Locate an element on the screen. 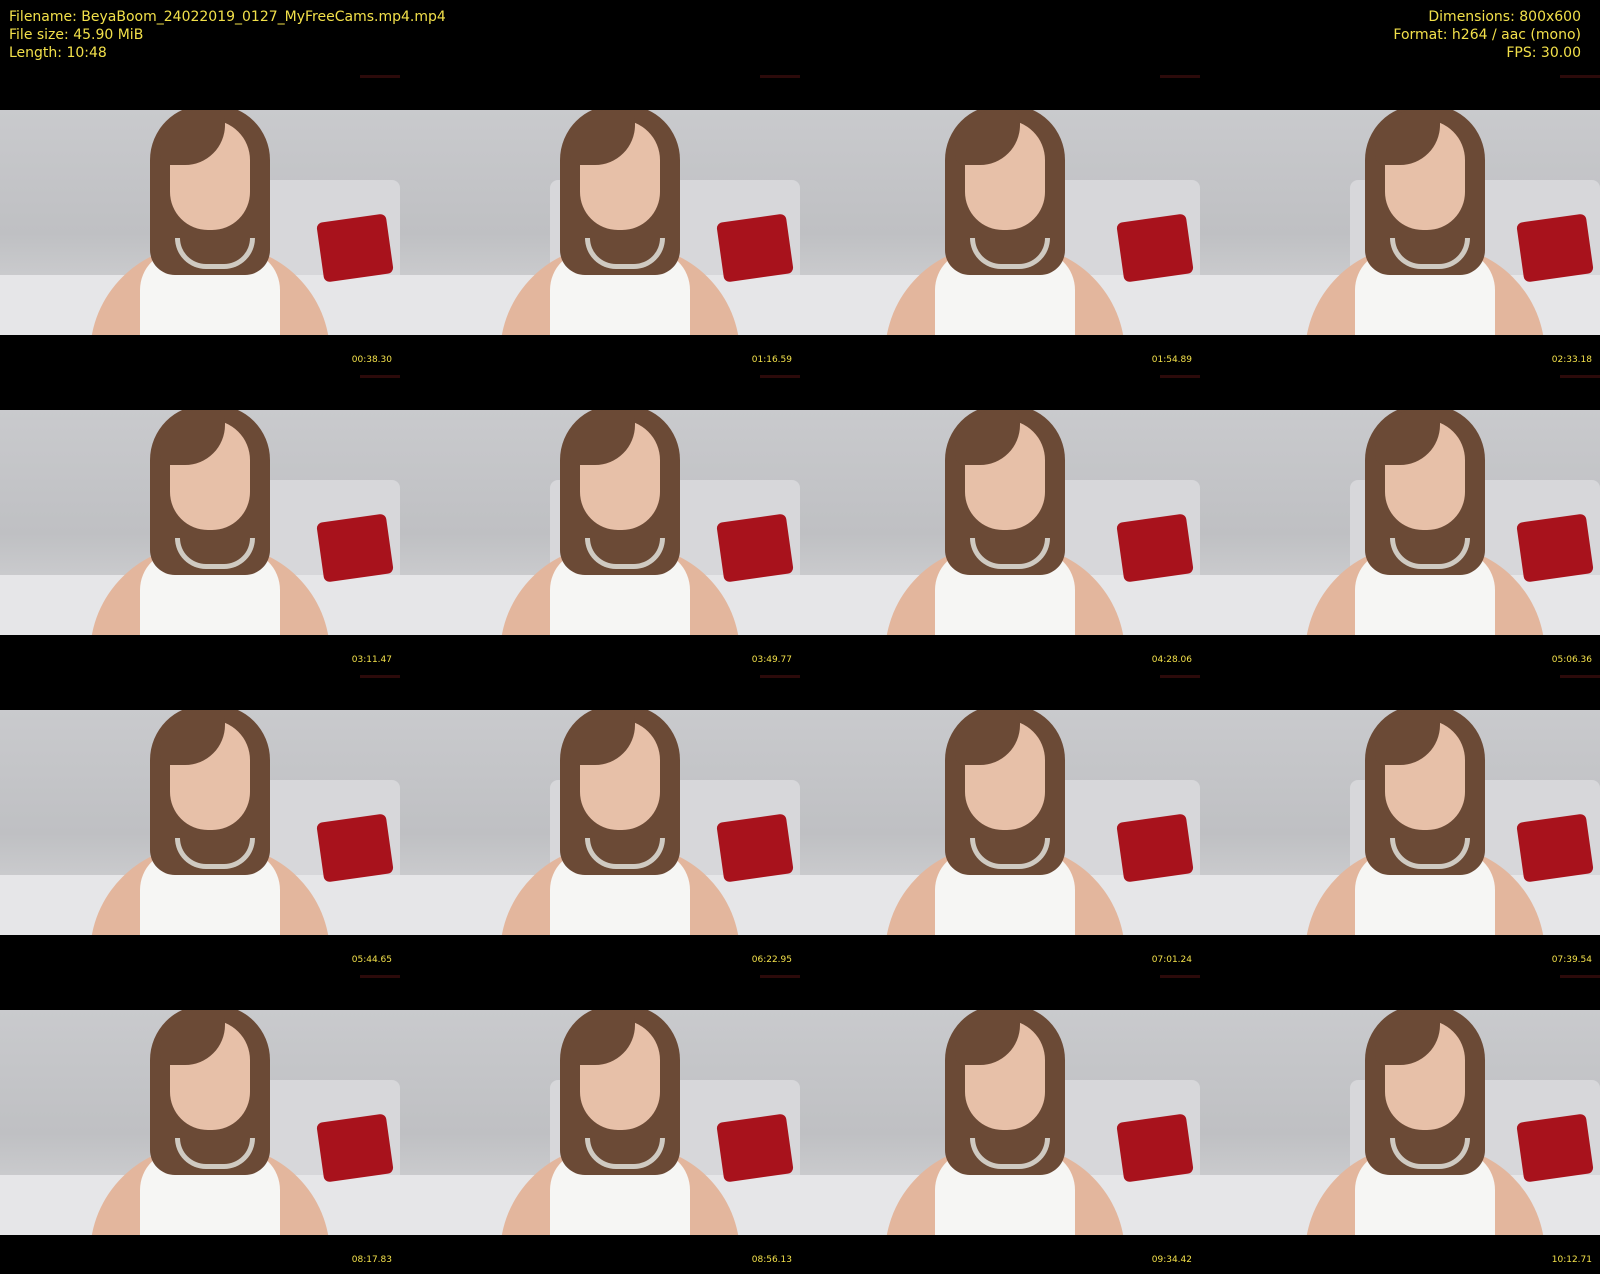 The image size is (1600, 1274). thumbnail: 08:17.83 is located at coordinates (200, 1082).